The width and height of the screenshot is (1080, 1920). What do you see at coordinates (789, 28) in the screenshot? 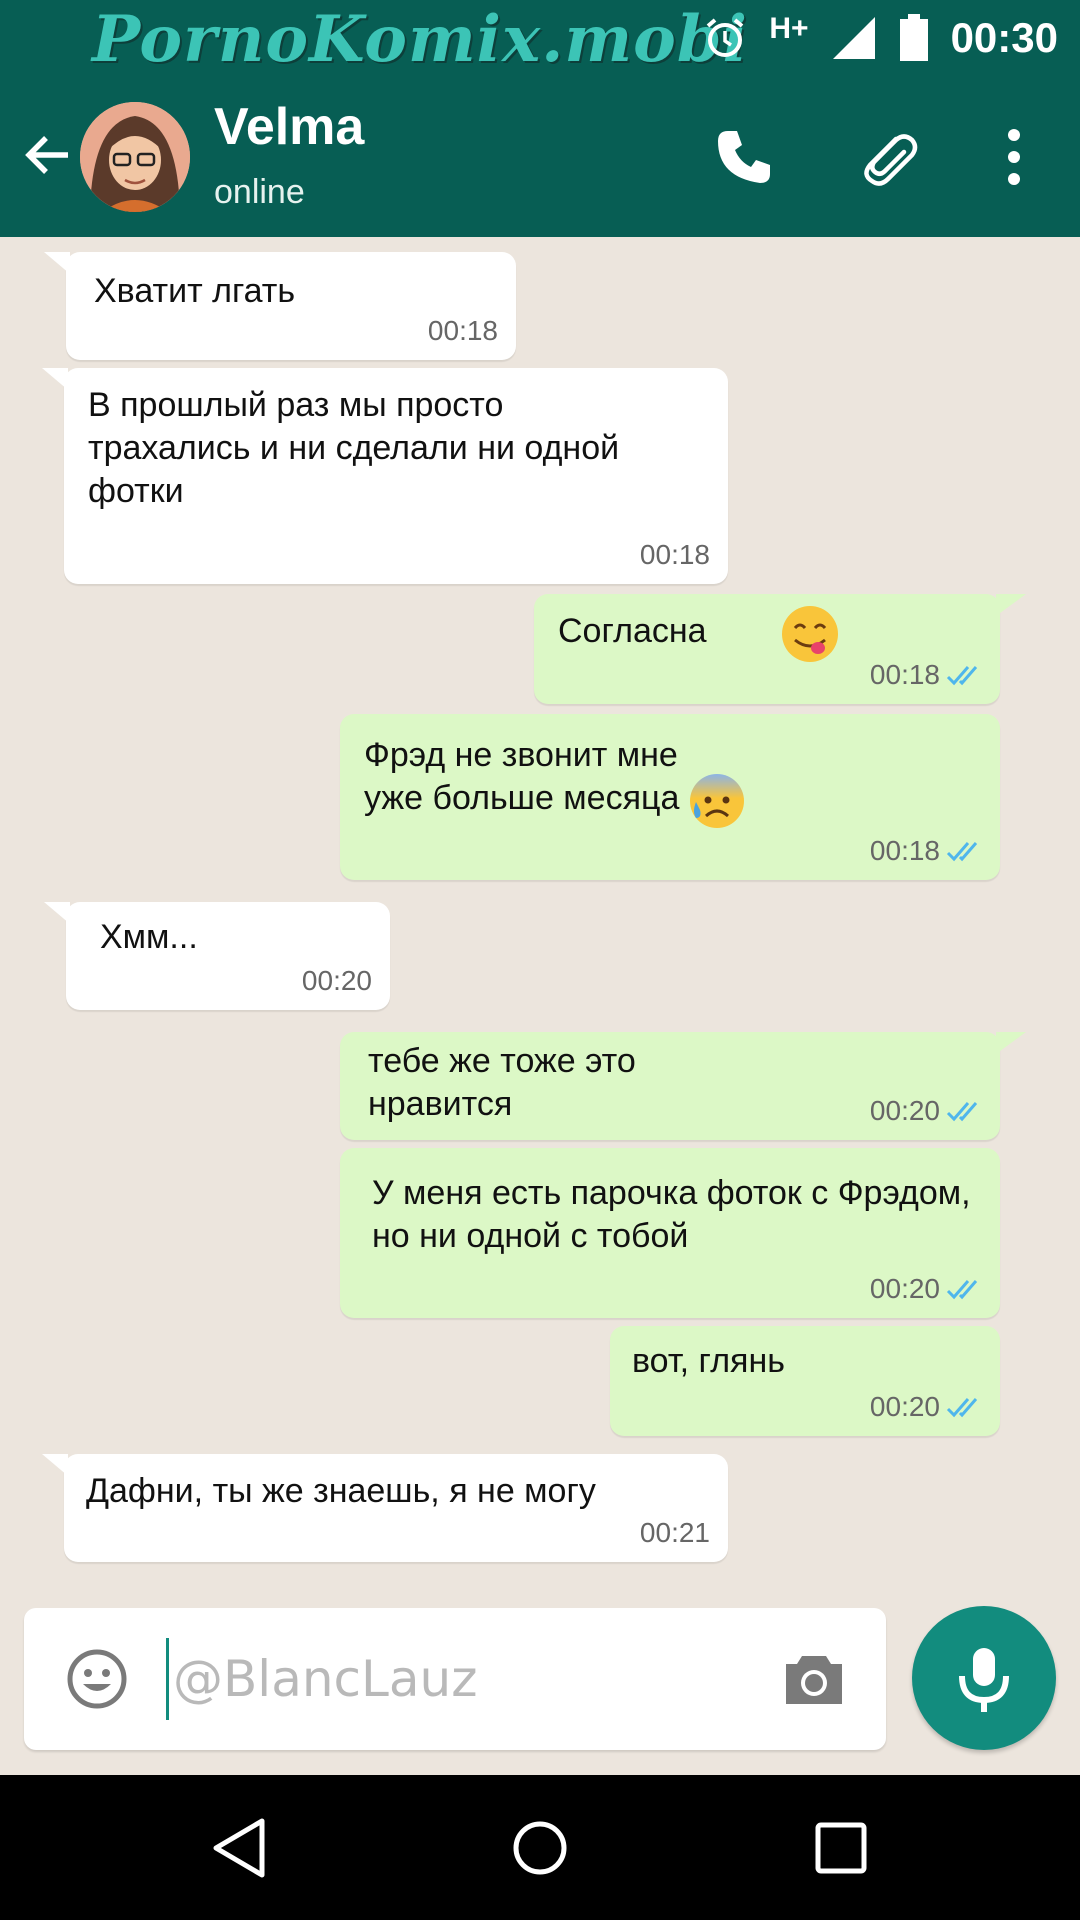
I see `network-type: H+` at bounding box center [789, 28].